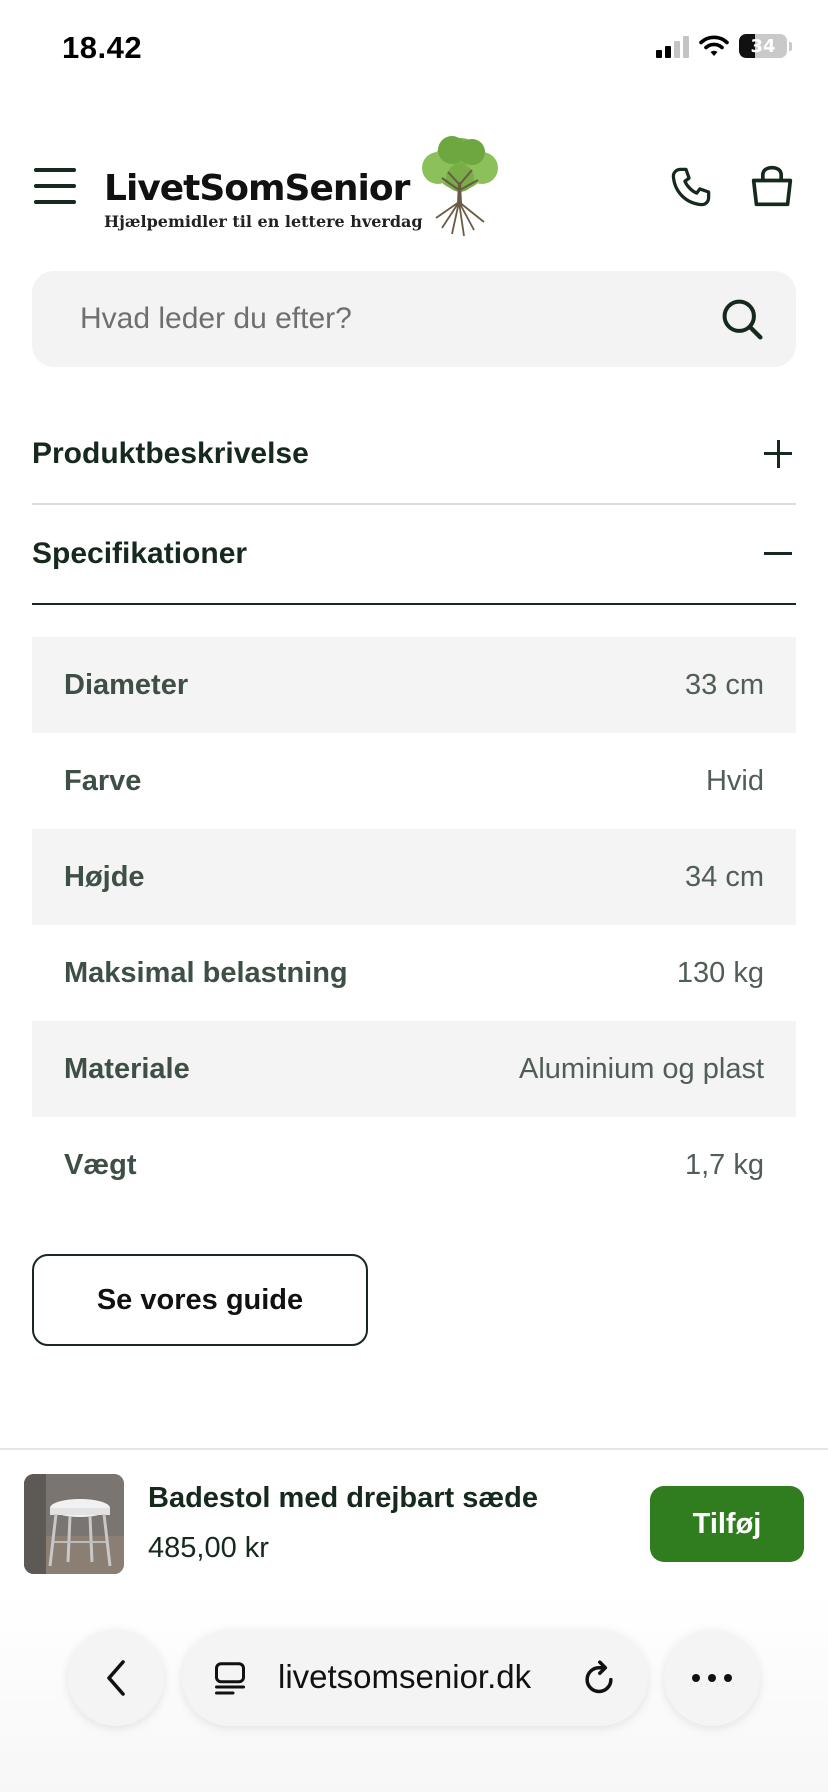  What do you see at coordinates (460, 186) in the screenshot?
I see `tree-logo-icon` at bounding box center [460, 186].